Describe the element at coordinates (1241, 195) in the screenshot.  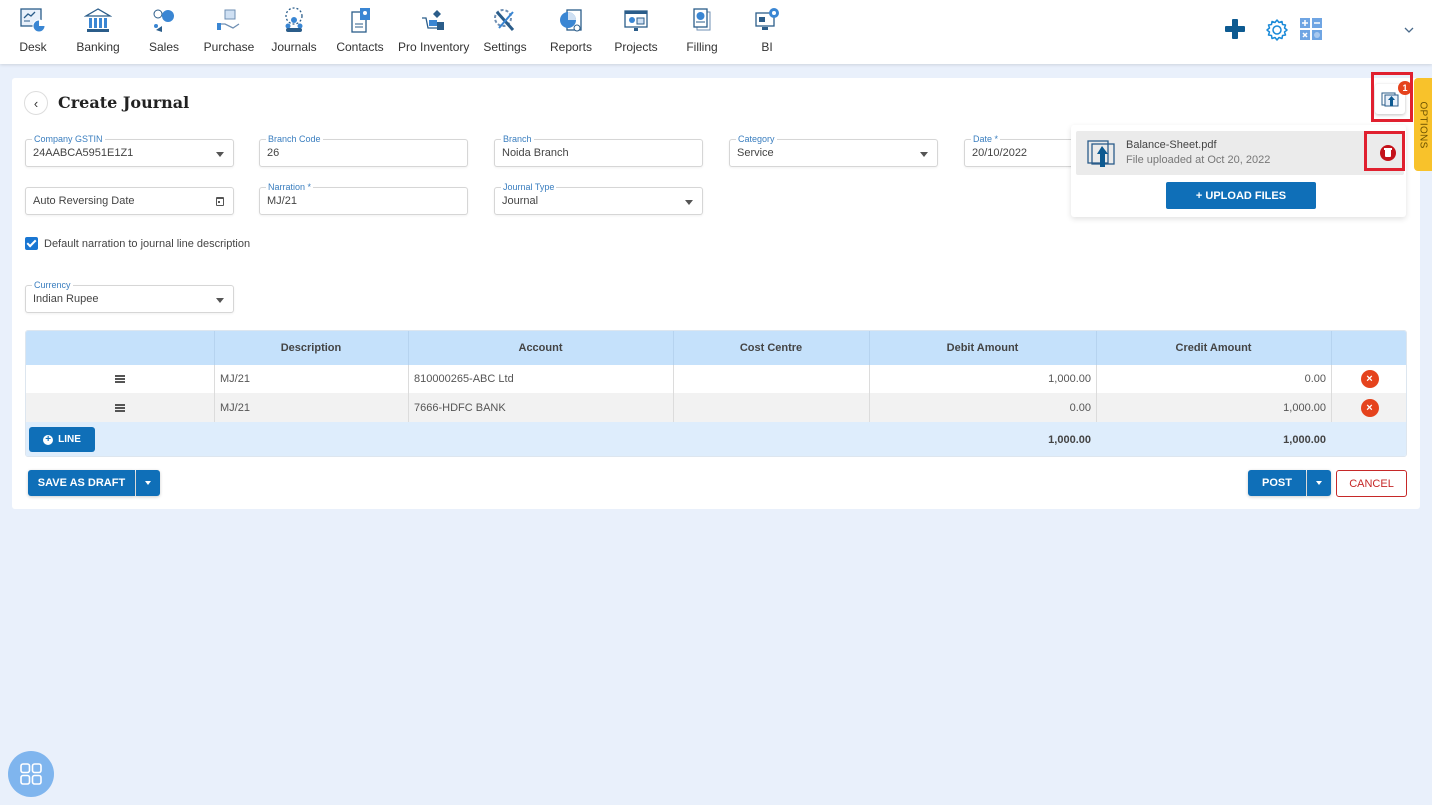
I see `upload-files-button: + UPLOAD FILES` at that location.